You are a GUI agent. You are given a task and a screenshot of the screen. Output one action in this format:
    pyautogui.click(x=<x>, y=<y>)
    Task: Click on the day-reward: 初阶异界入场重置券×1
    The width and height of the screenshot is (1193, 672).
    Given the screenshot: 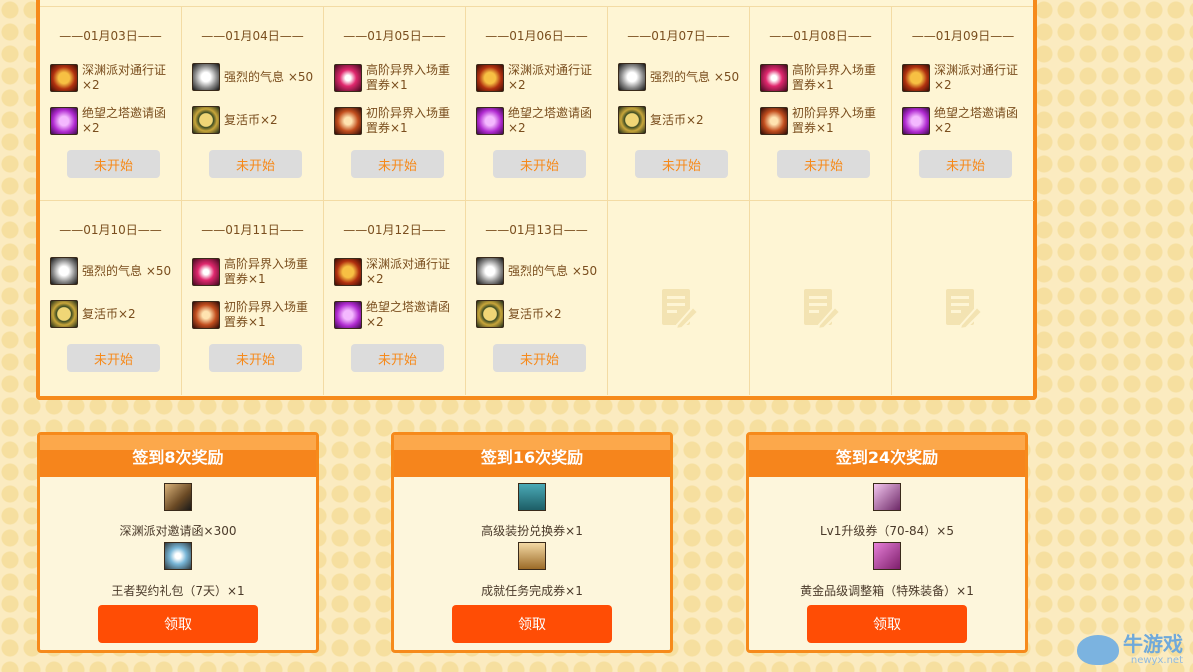 What is the action you would take?
    pyautogui.click(x=397, y=121)
    